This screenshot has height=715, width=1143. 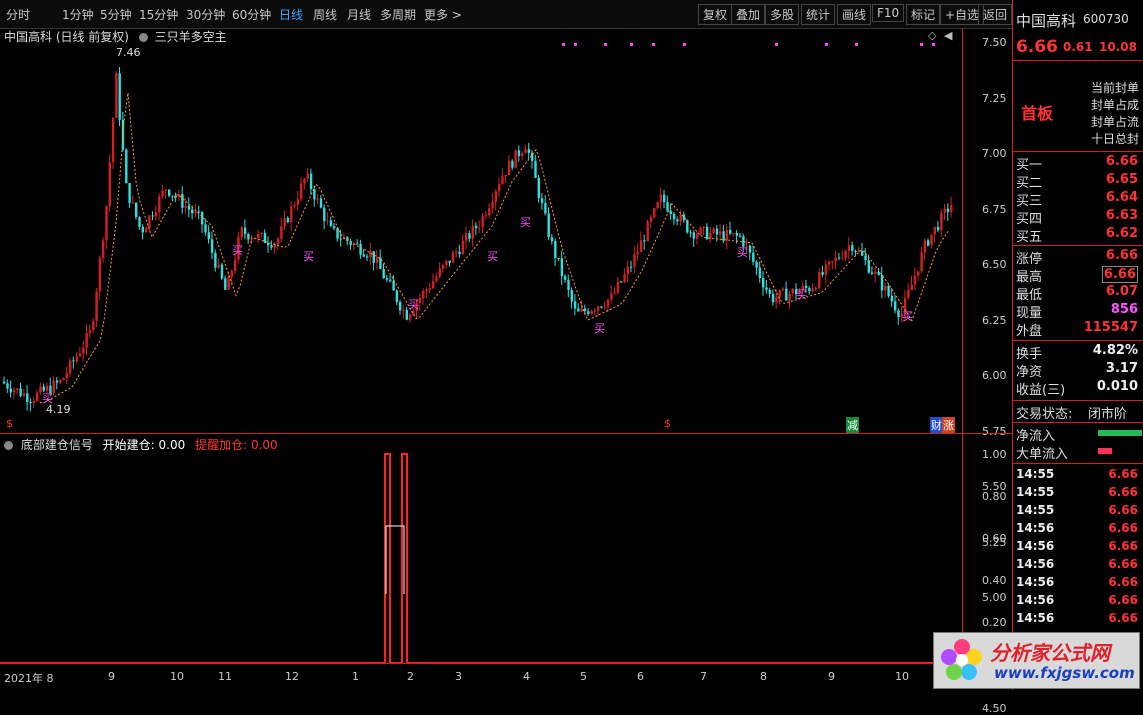 What do you see at coordinates (854, 14) in the screenshot?
I see `draw-line-button: 画线` at bounding box center [854, 14].